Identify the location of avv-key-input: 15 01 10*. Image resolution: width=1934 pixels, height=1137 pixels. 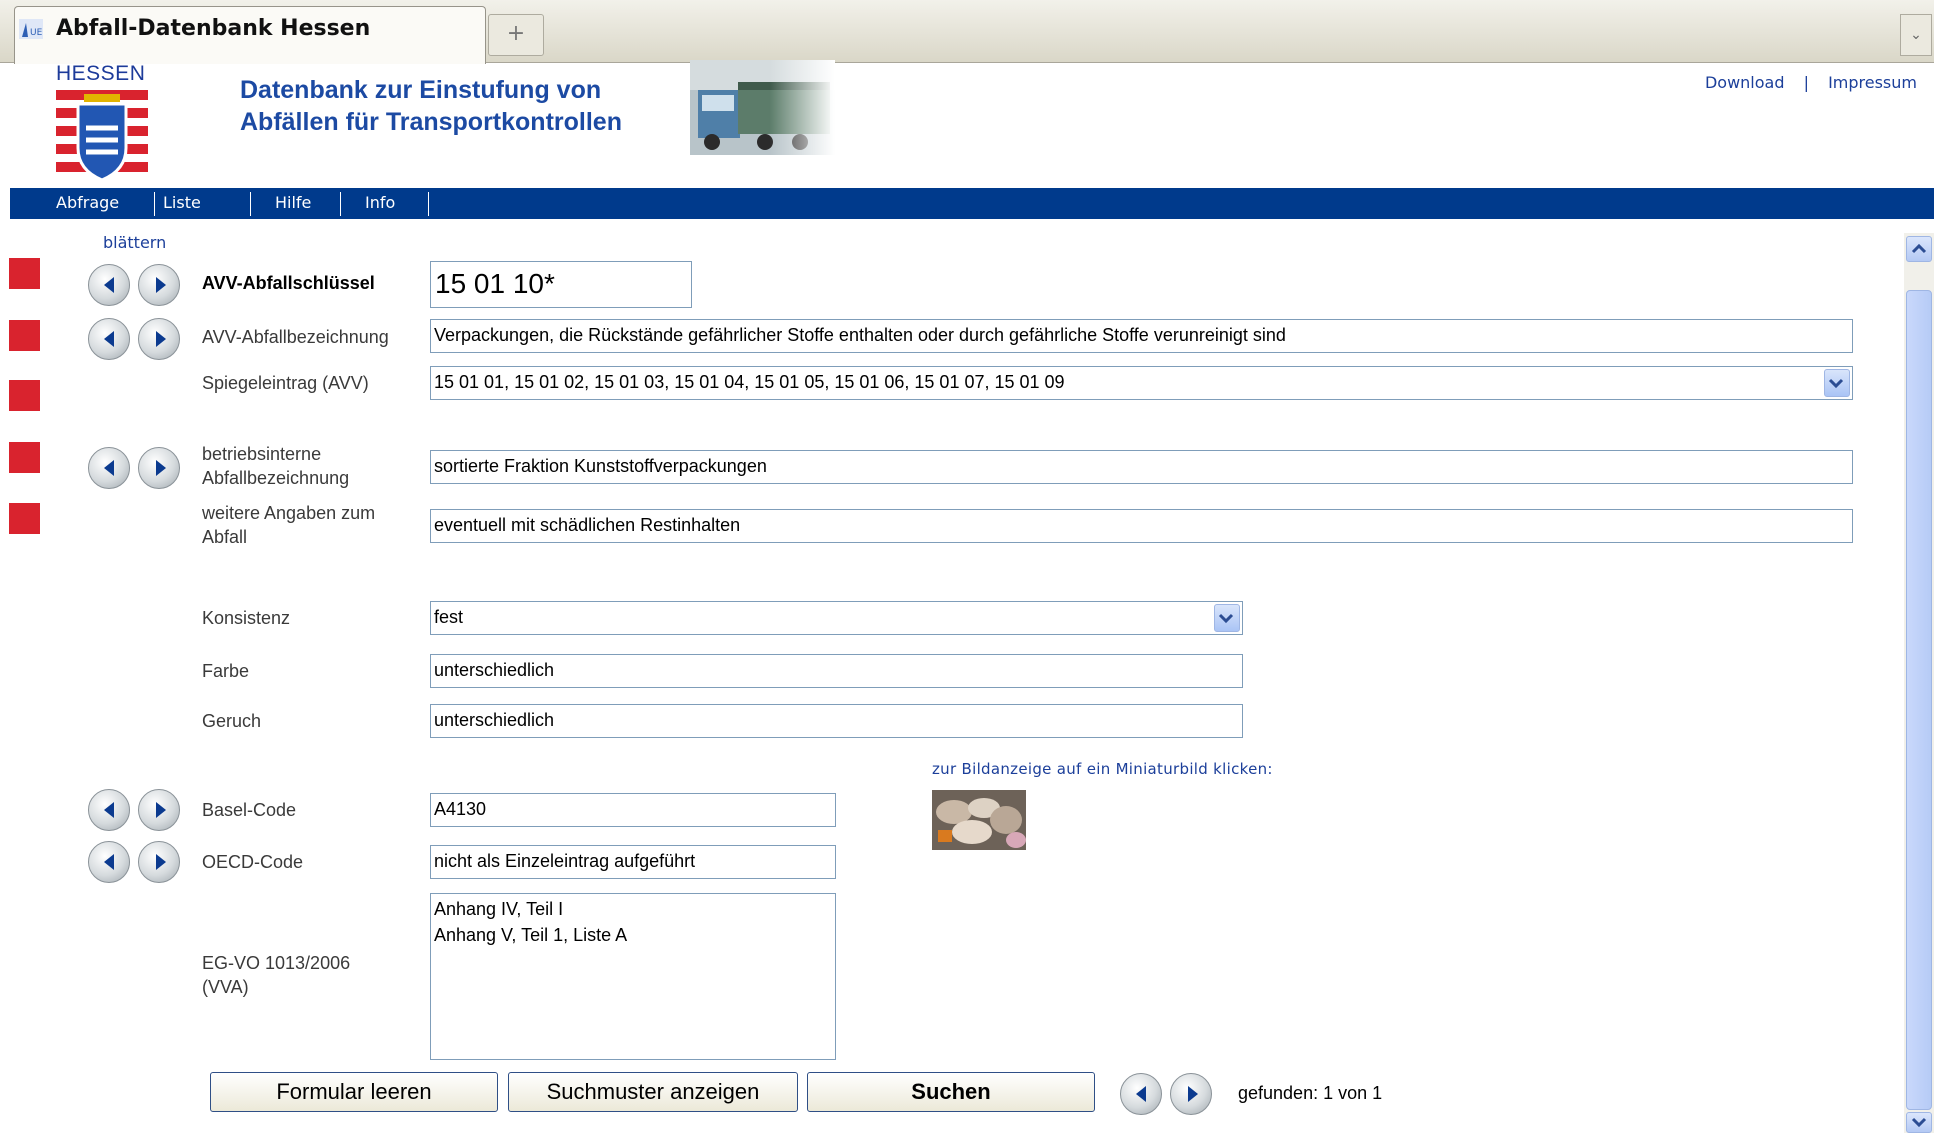
(561, 284).